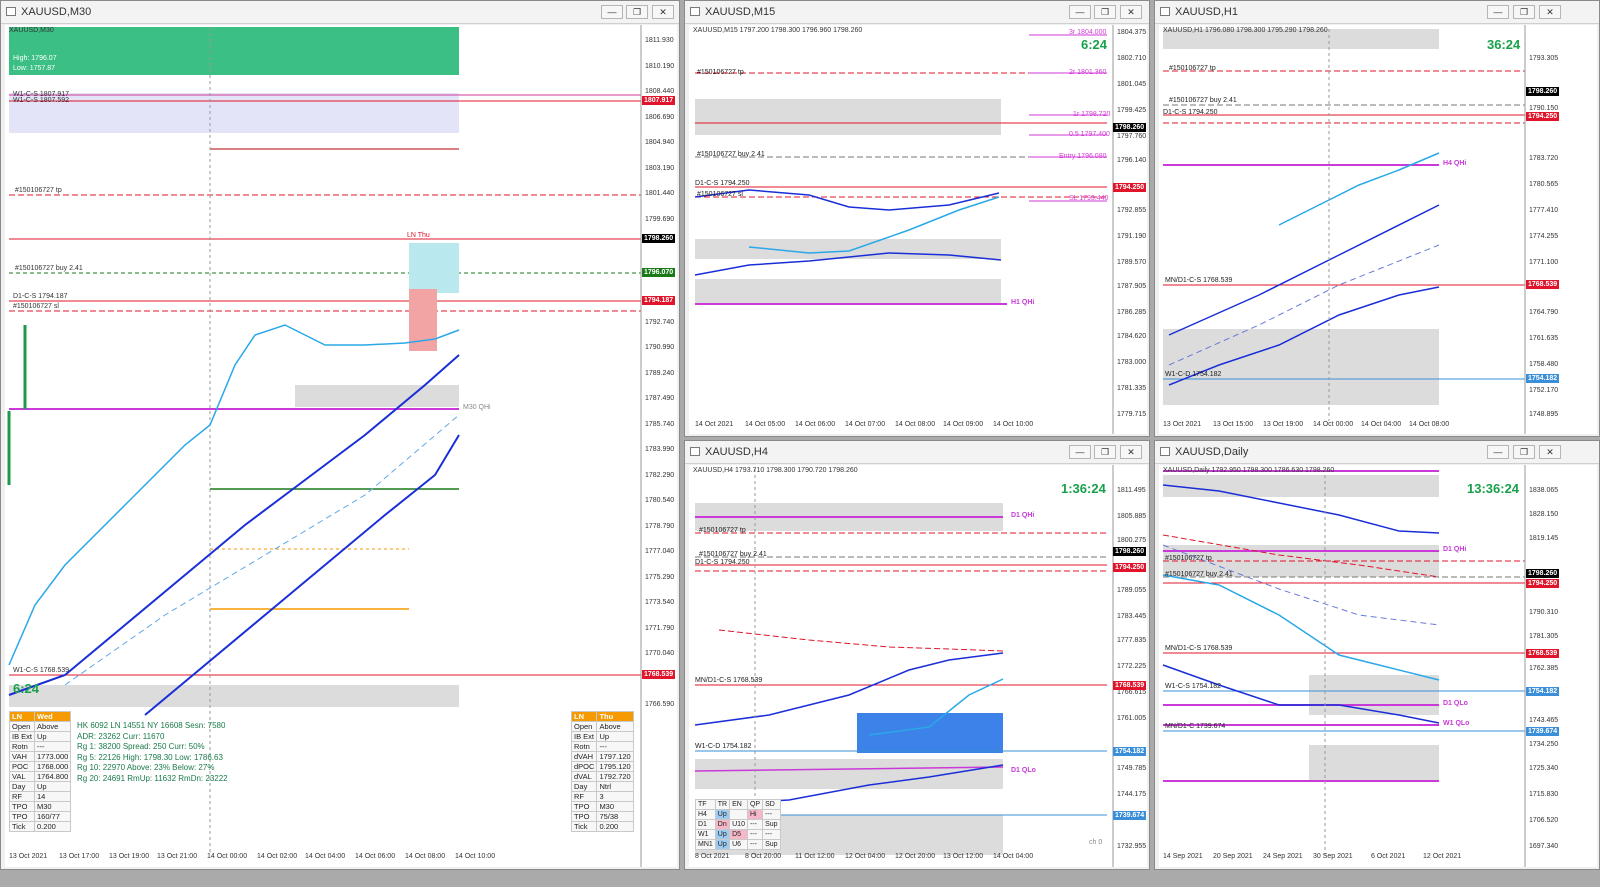  I want to click on price-tick: 1806.690, so click(660, 117).